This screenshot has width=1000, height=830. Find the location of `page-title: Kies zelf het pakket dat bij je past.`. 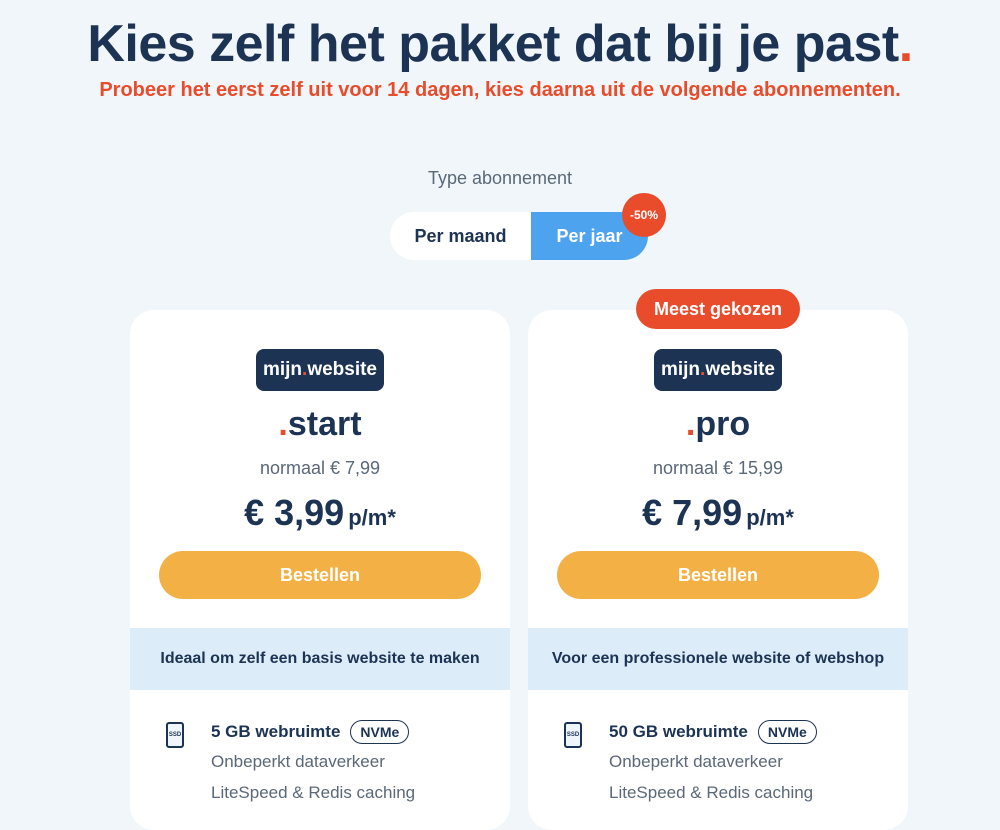

page-title: Kies zelf het pakket dat bij je past. is located at coordinates (500, 44).